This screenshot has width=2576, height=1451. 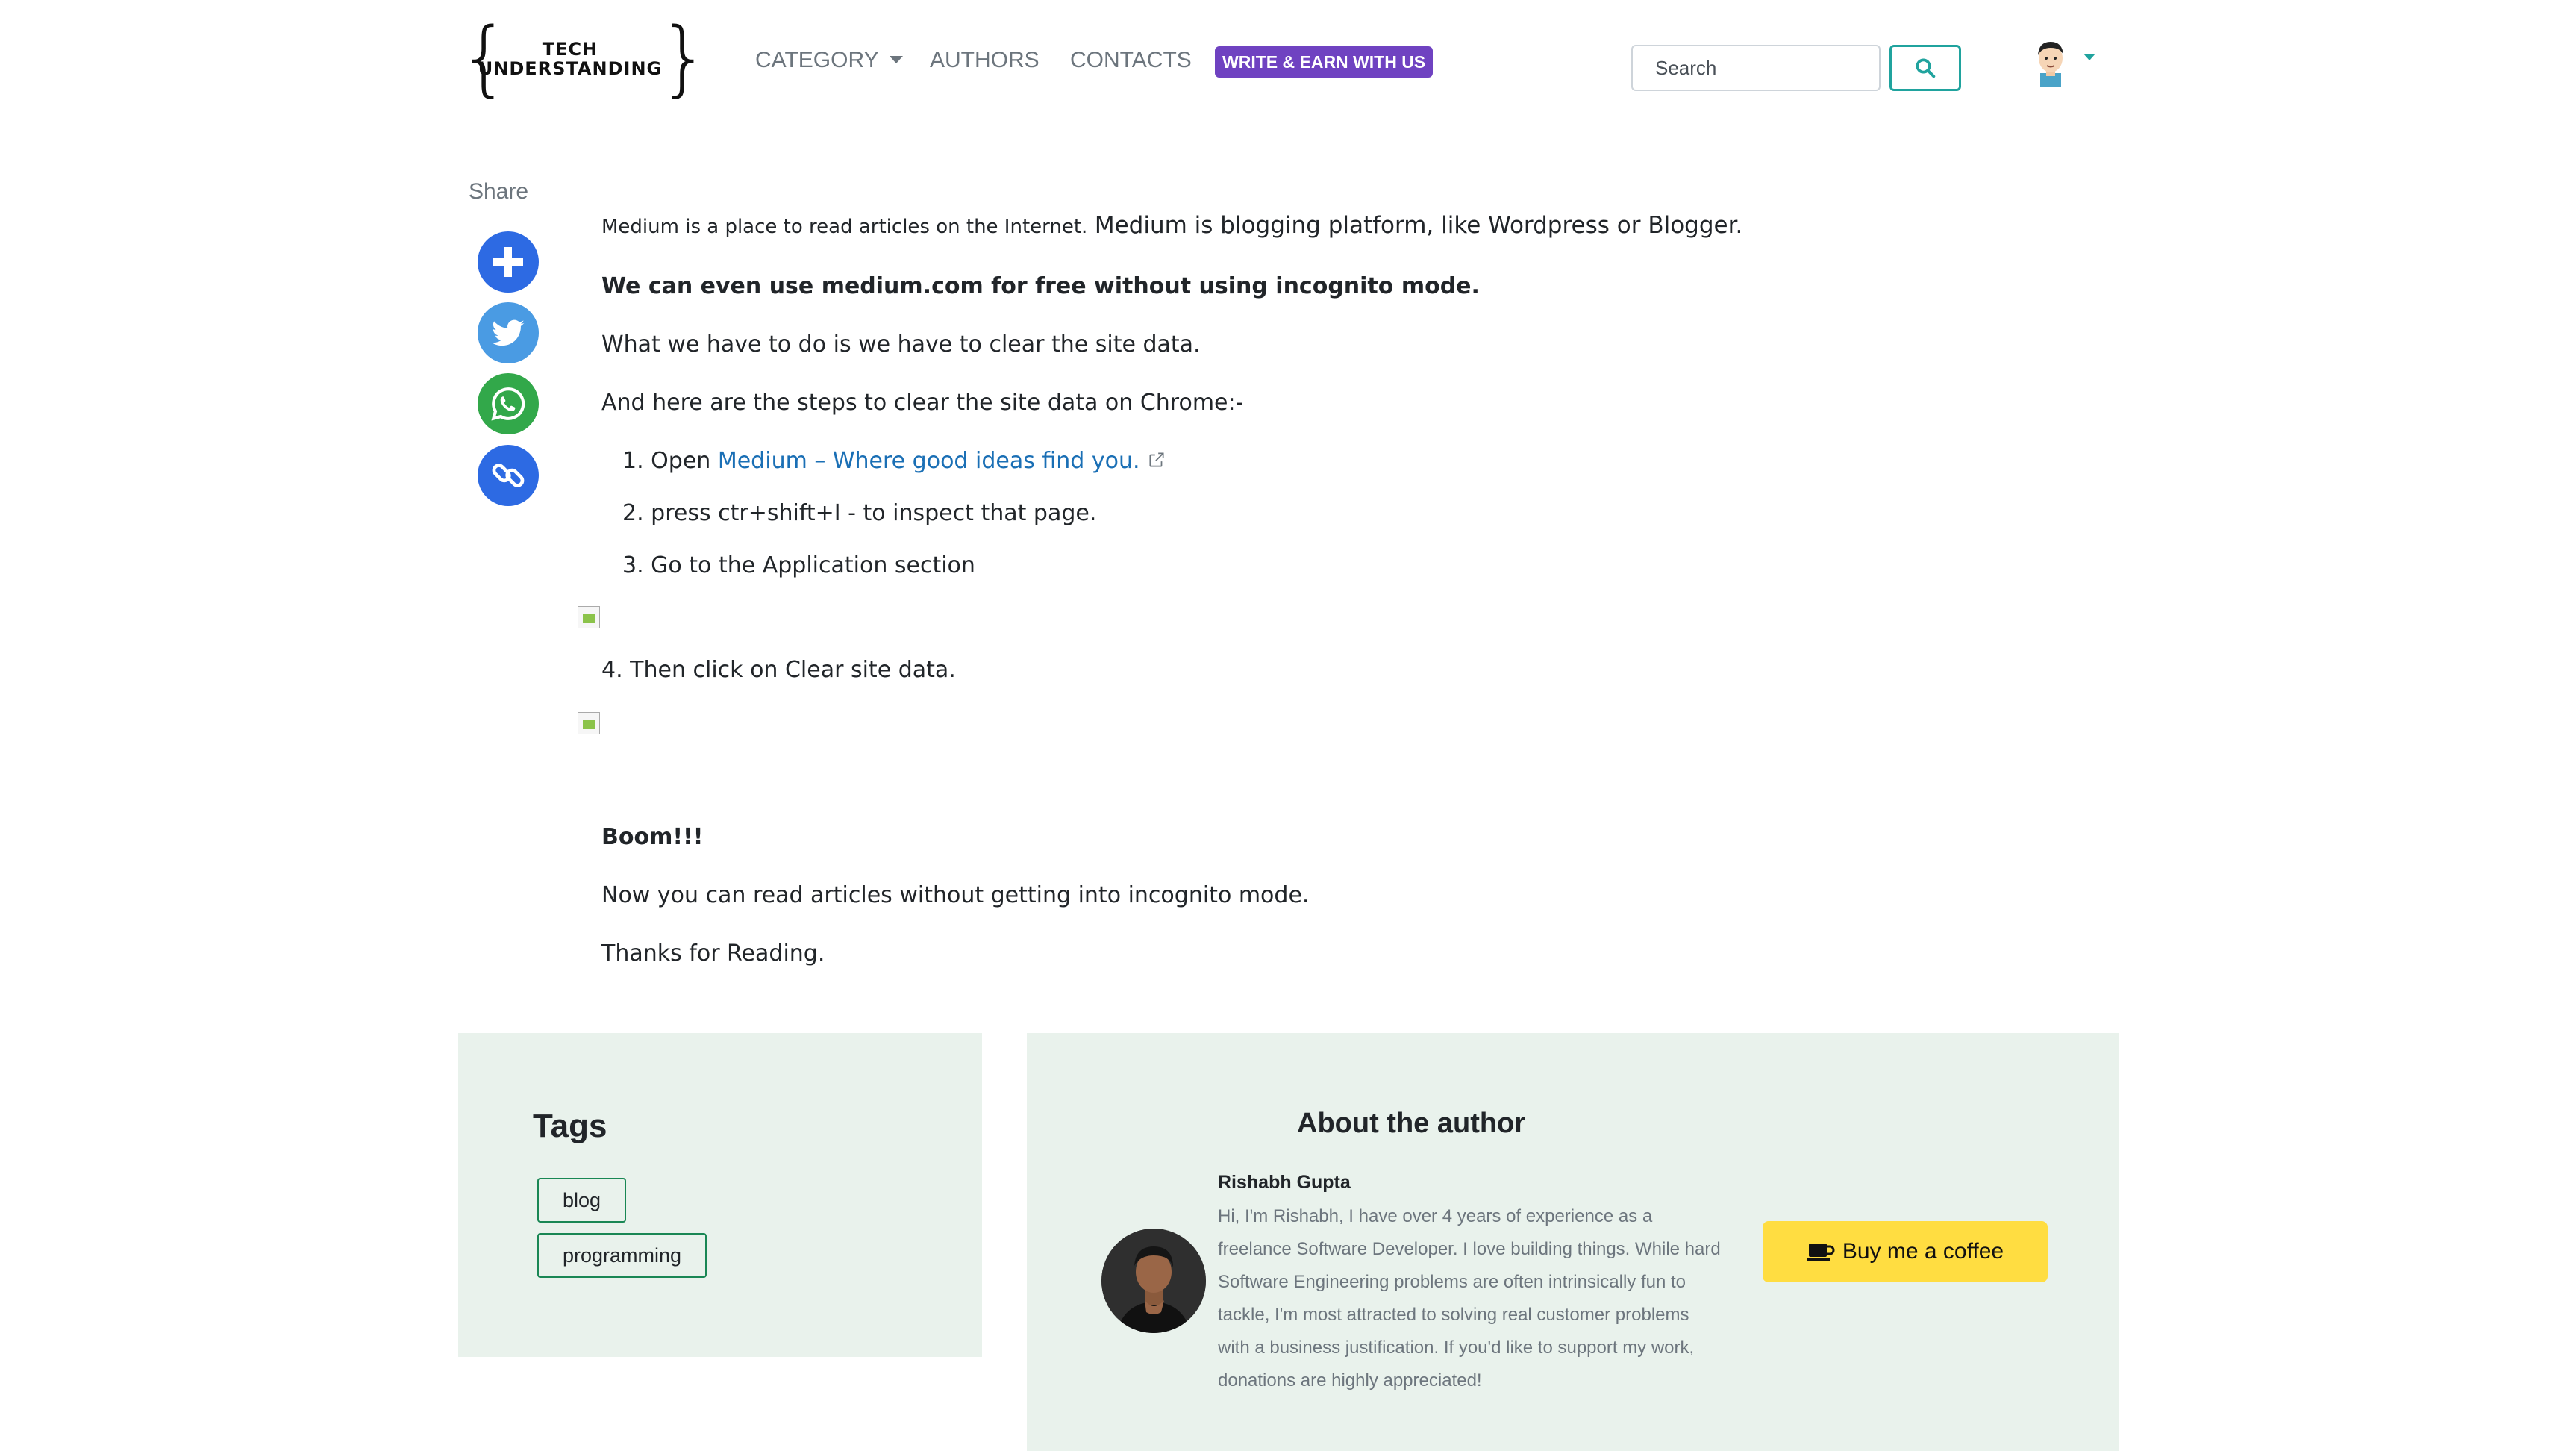 I want to click on twitter-icon, so click(x=508, y=332).